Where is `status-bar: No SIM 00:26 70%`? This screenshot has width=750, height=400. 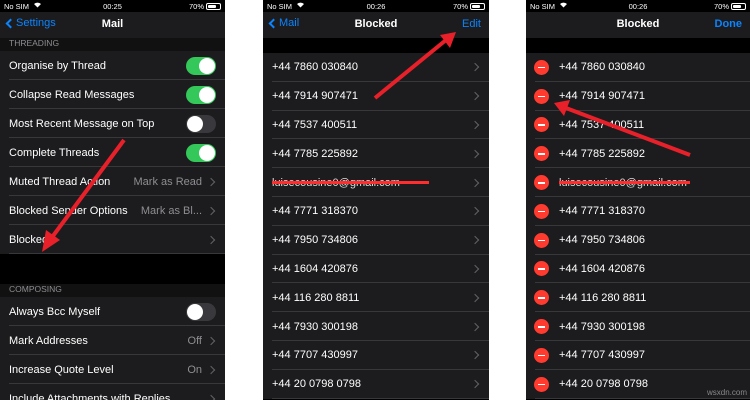
status-bar: No SIM 00:26 70% is located at coordinates (638, 6).